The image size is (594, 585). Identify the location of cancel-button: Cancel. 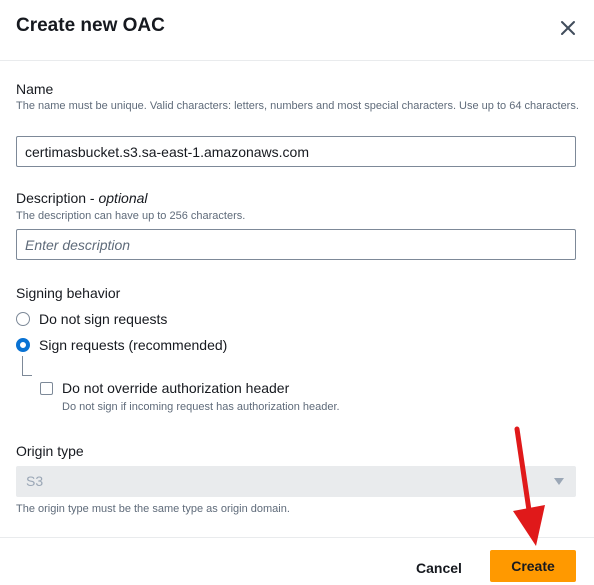
(439, 568).